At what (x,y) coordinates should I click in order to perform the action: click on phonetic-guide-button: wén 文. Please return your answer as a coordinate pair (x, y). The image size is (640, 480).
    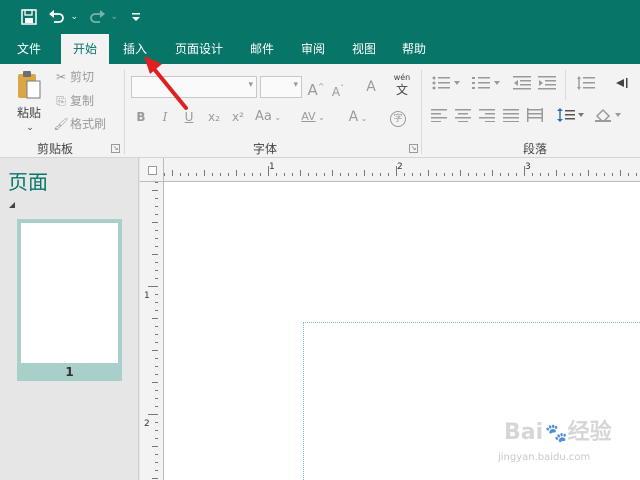
    Looking at the image, I should click on (402, 85).